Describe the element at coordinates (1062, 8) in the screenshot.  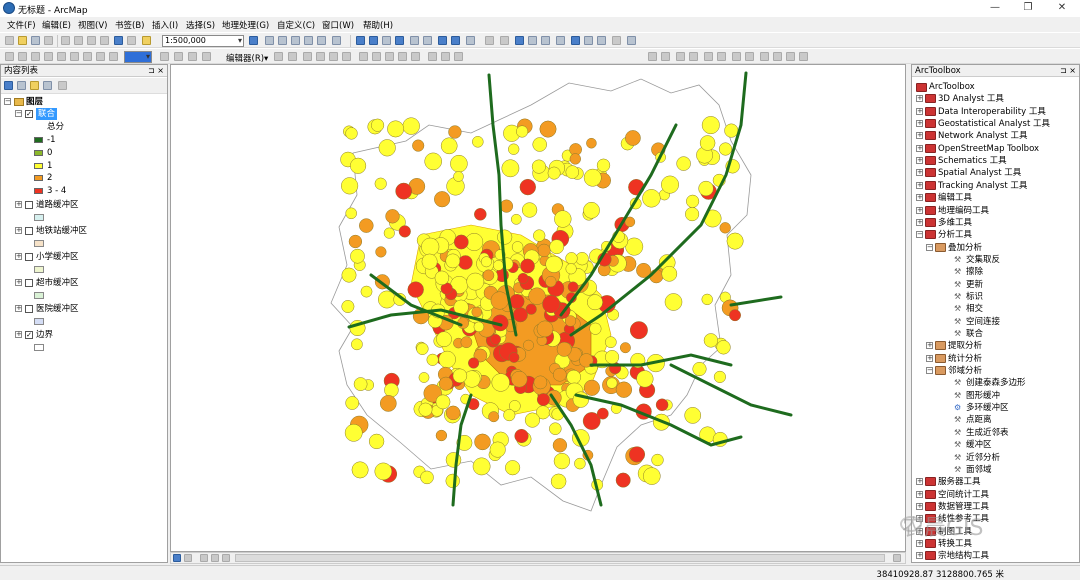
I see `close-button: ✕` at that location.